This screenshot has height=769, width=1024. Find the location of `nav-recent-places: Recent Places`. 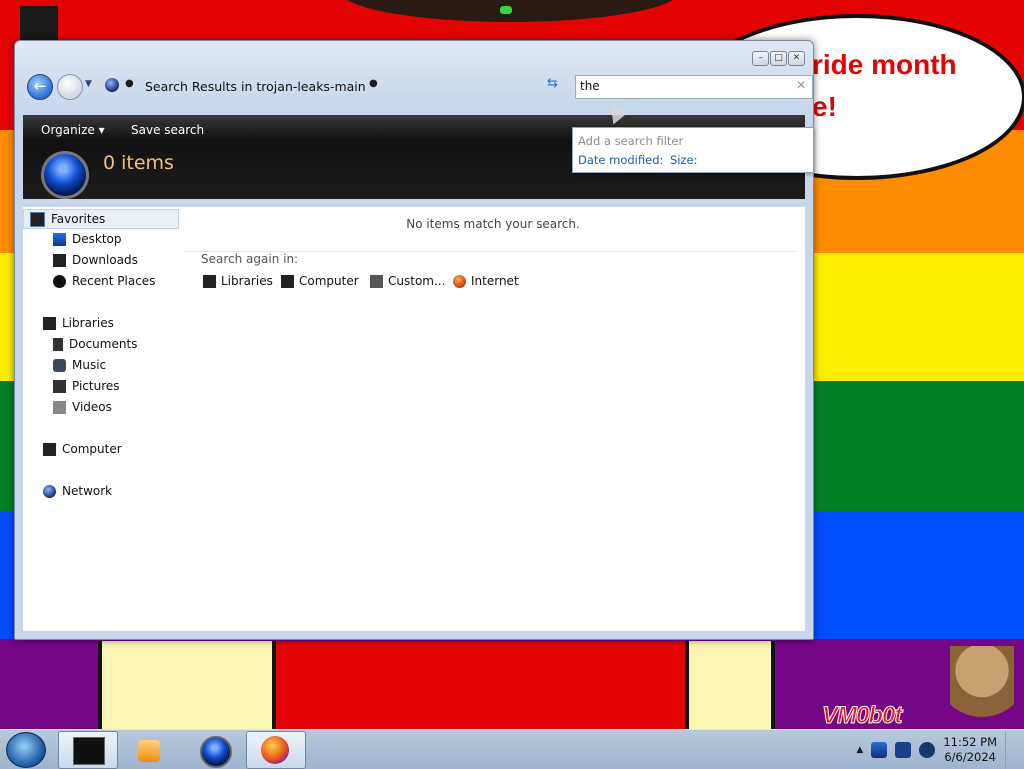

nav-recent-places: Recent Places is located at coordinates (104, 281).